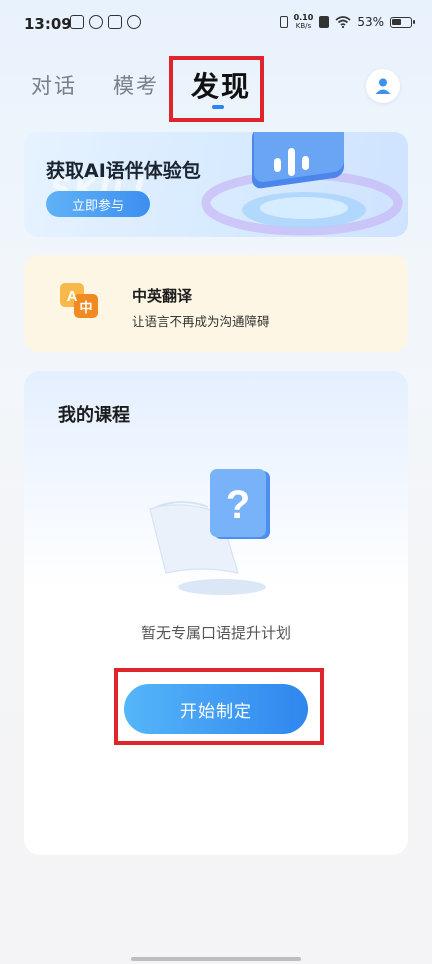 This screenshot has width=432, height=964. Describe the element at coordinates (48, 24) in the screenshot. I see `status-time: 13:09` at that location.